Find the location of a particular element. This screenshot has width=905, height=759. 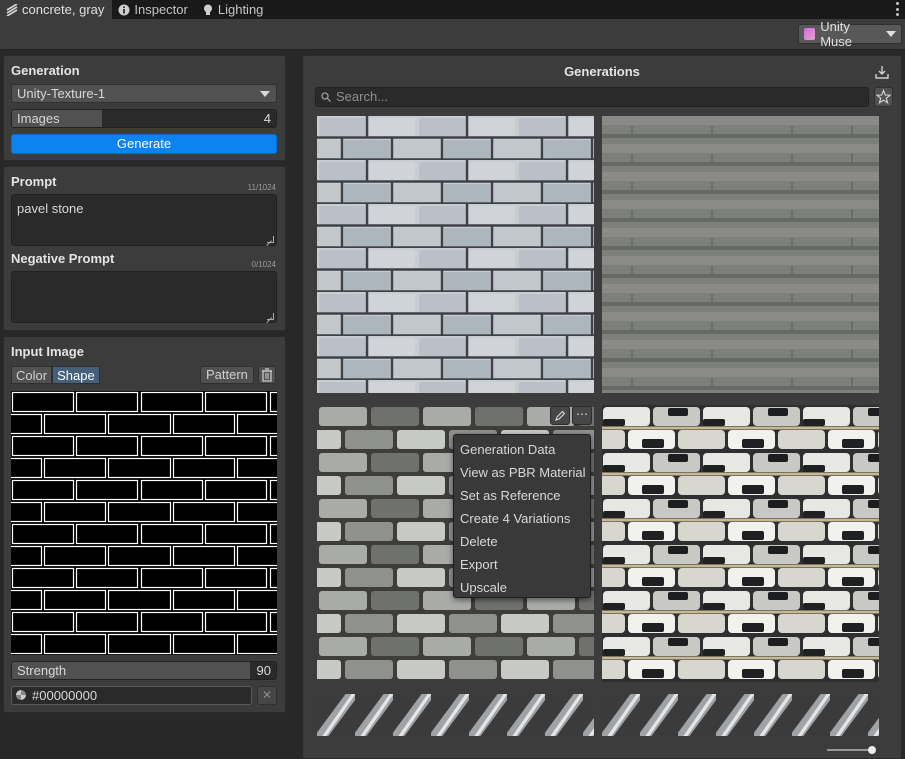

model-value: Unity-Texture-1 is located at coordinates (61, 93).